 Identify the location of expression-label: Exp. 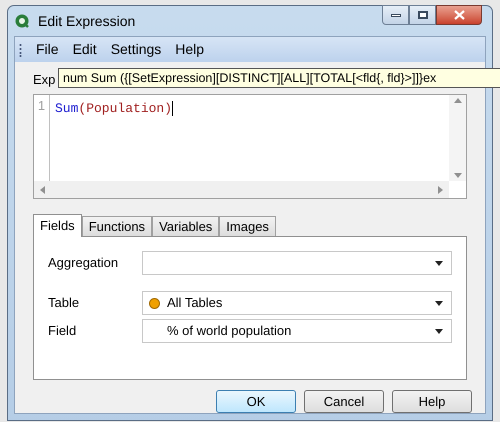
(44, 78).